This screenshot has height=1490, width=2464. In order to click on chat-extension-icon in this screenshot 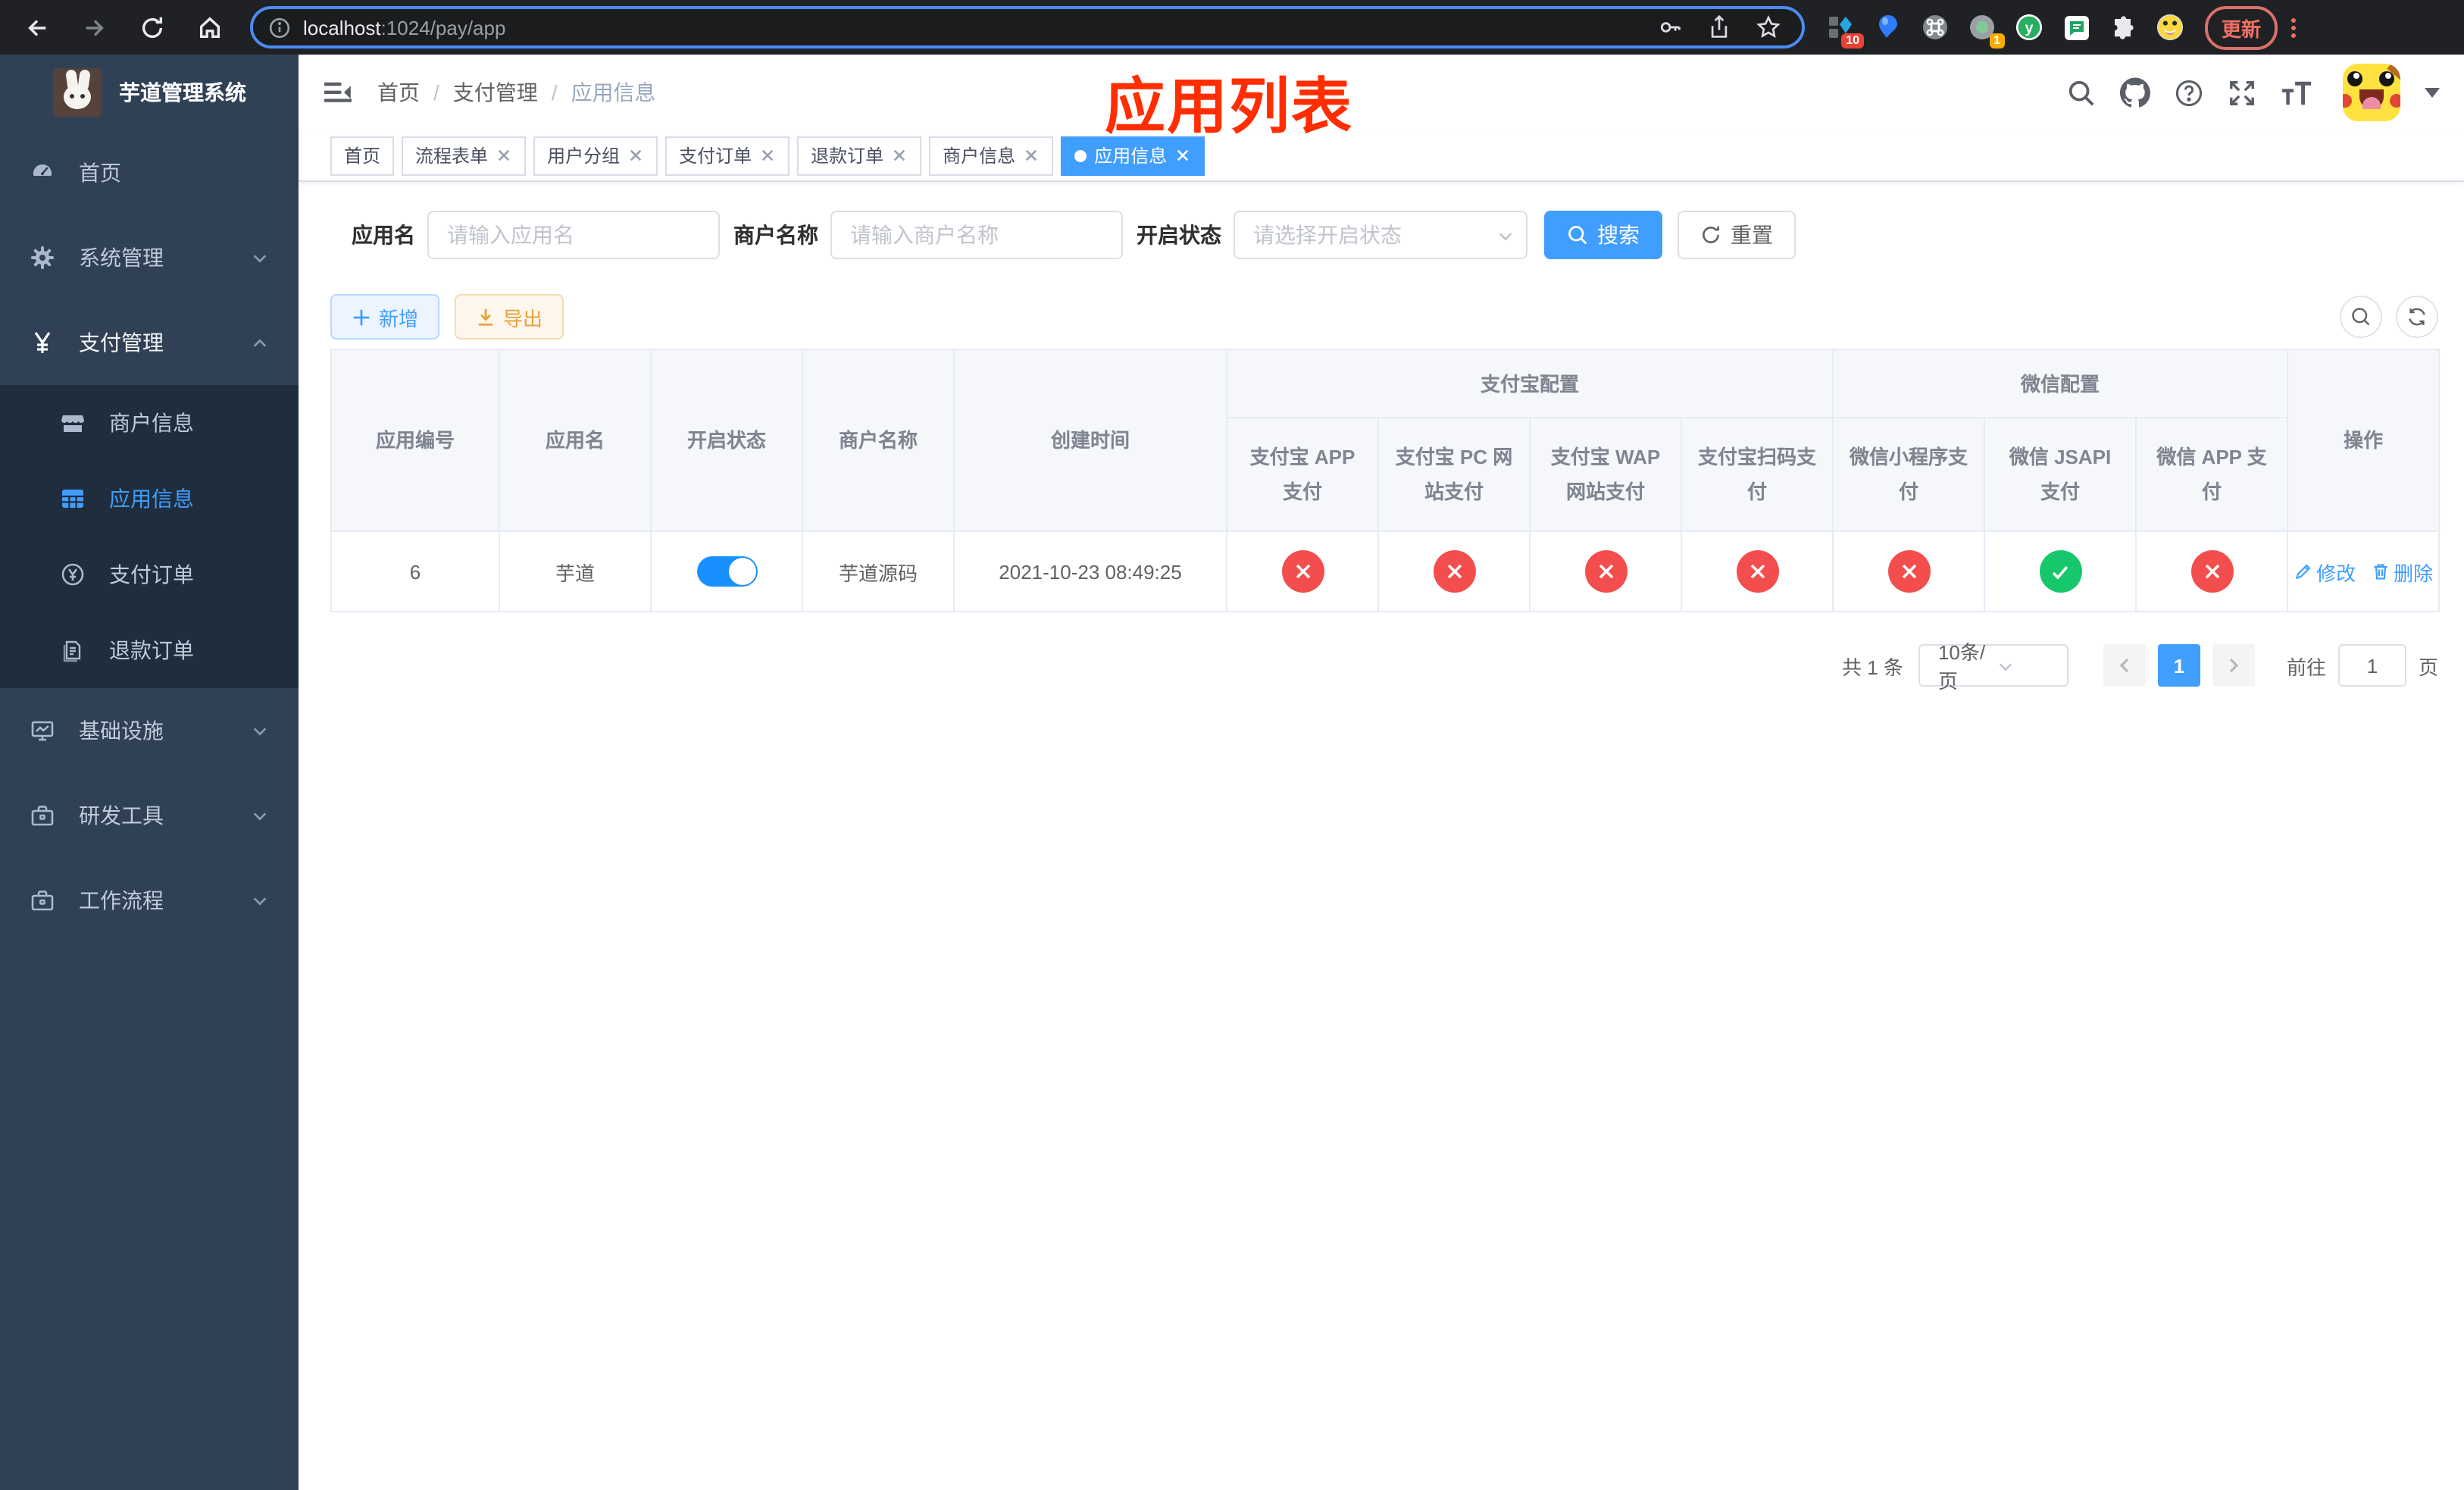, I will do `click(2076, 28)`.